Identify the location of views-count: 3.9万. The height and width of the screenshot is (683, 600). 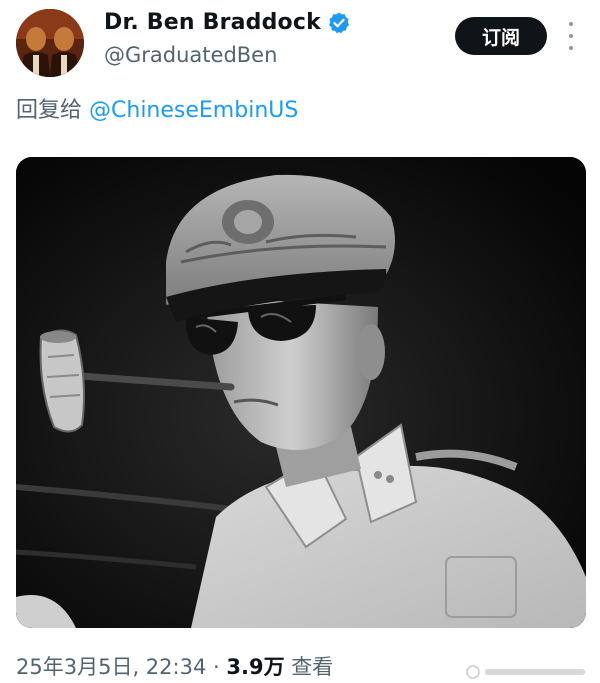
(255, 667).